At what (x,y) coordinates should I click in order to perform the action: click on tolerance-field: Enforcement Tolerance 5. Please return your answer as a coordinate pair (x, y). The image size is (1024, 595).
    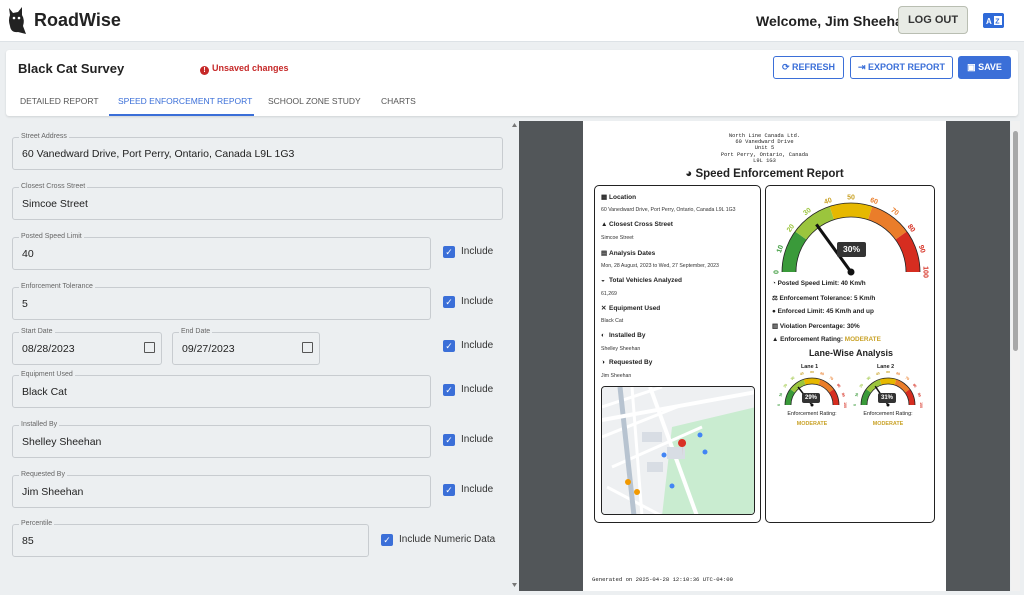
    Looking at the image, I should click on (221, 301).